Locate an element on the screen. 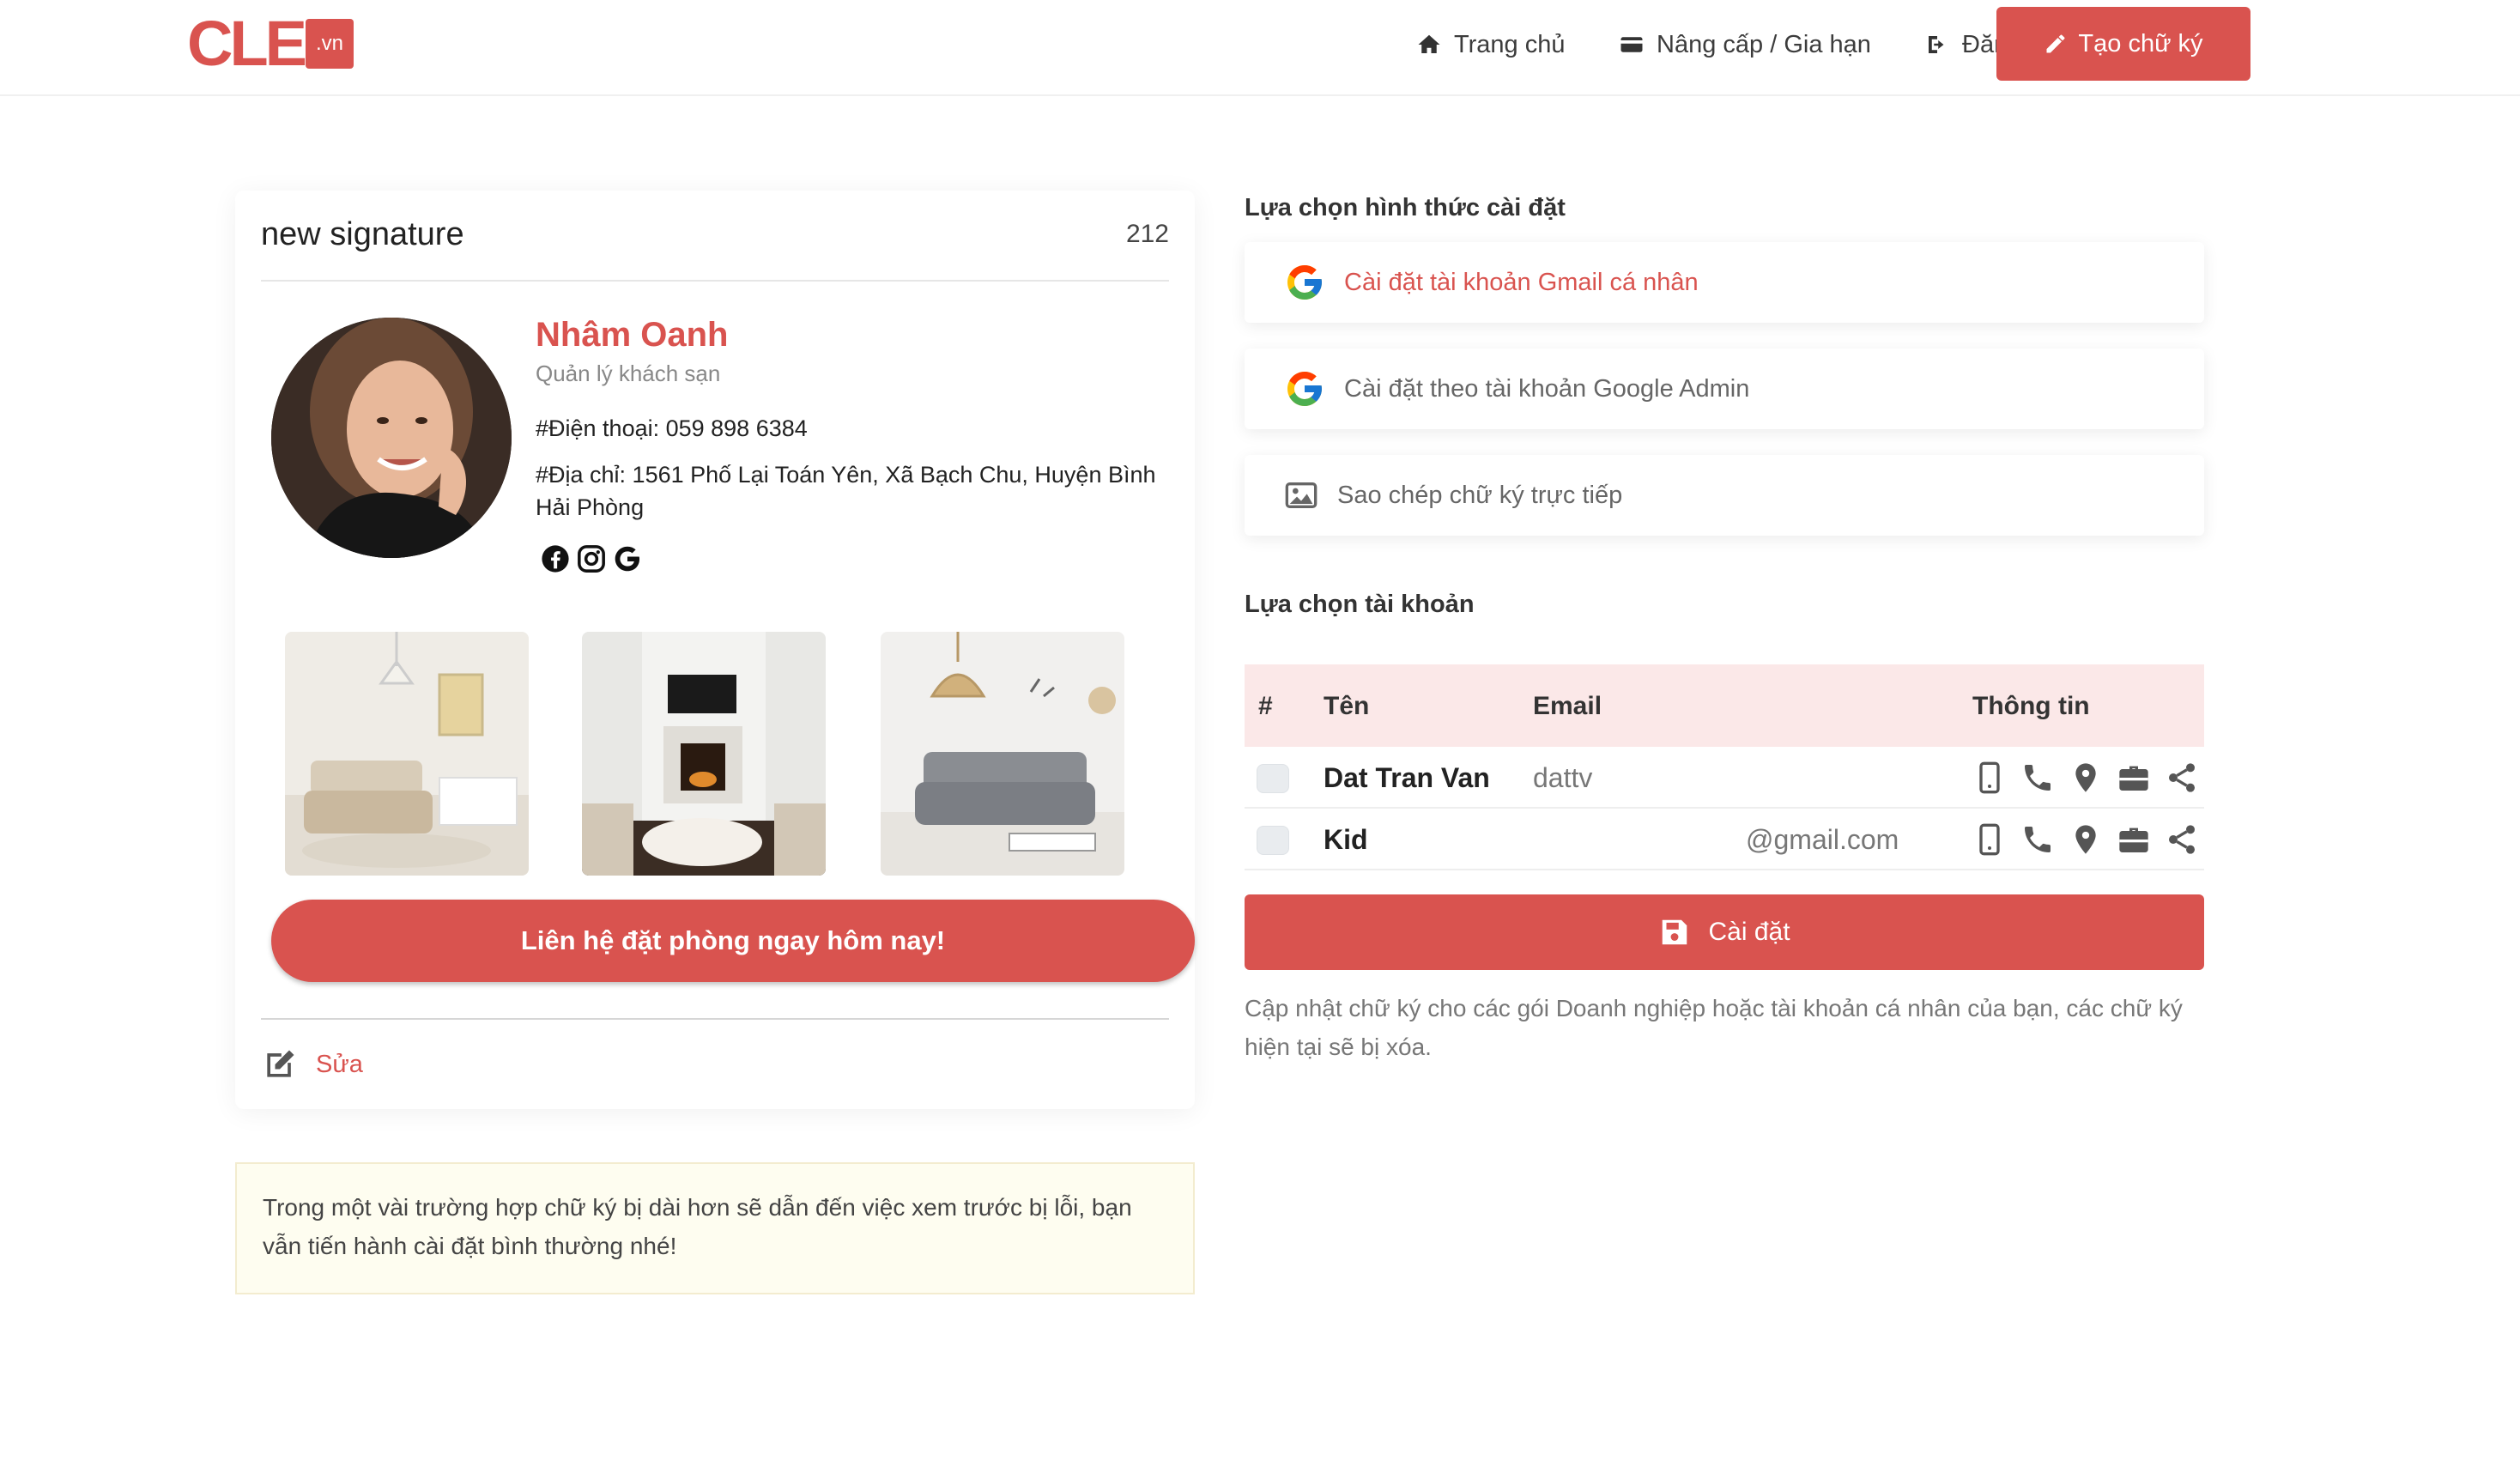 The image size is (2520, 1473). signature-count: 212 is located at coordinates (1147, 234).